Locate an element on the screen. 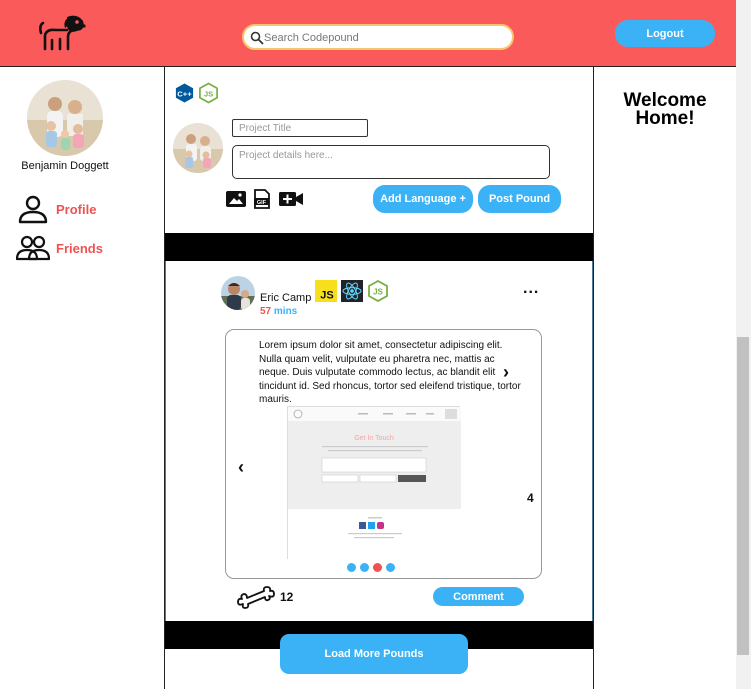  carousel-dots is located at coordinates (371, 567).